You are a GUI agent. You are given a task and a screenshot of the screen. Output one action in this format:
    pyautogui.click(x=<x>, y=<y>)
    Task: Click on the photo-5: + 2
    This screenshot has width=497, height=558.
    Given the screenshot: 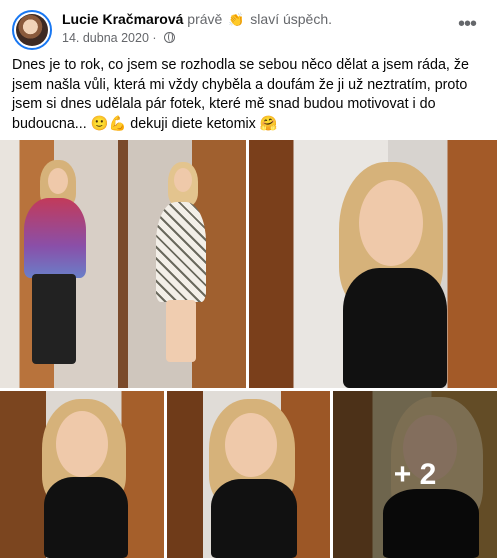 What is the action you would take?
    pyautogui.click(x=415, y=474)
    